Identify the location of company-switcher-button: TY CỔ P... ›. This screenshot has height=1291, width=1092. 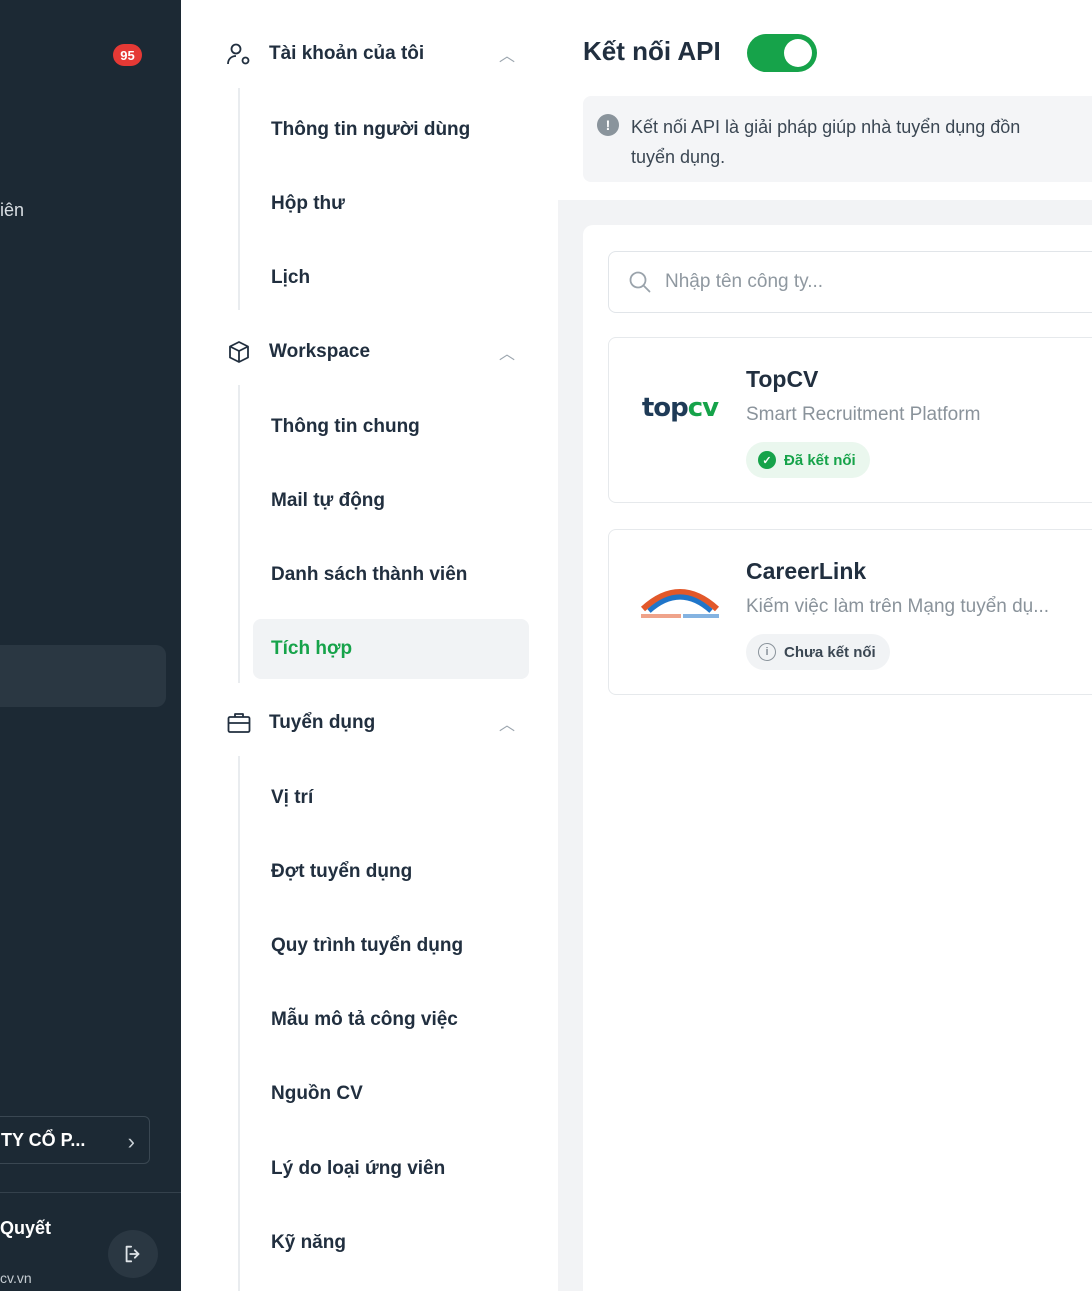
(75, 1140).